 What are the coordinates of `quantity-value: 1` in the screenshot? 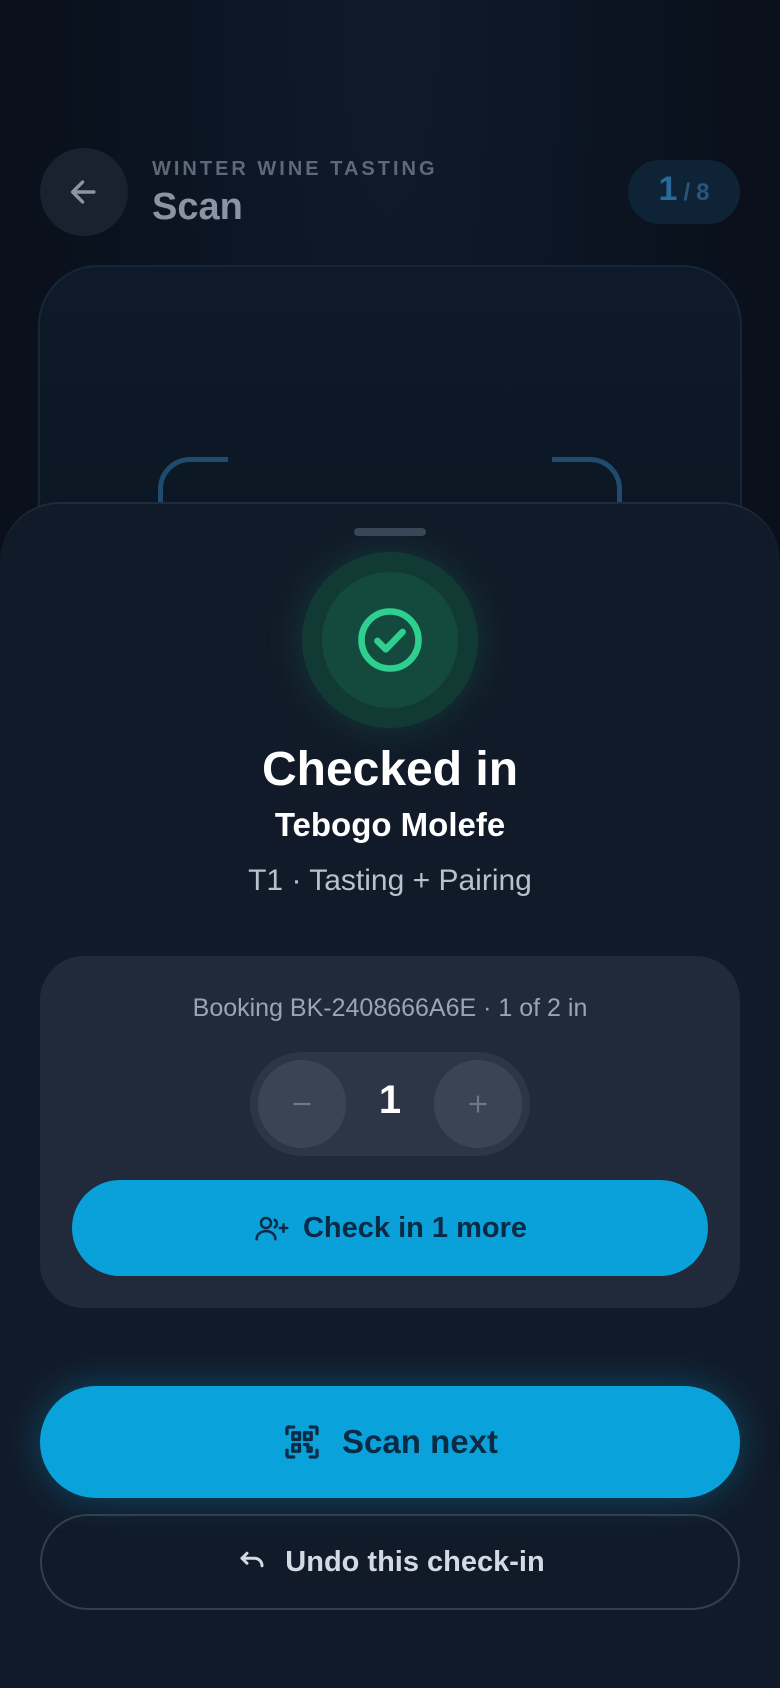 It's located at (390, 1100).